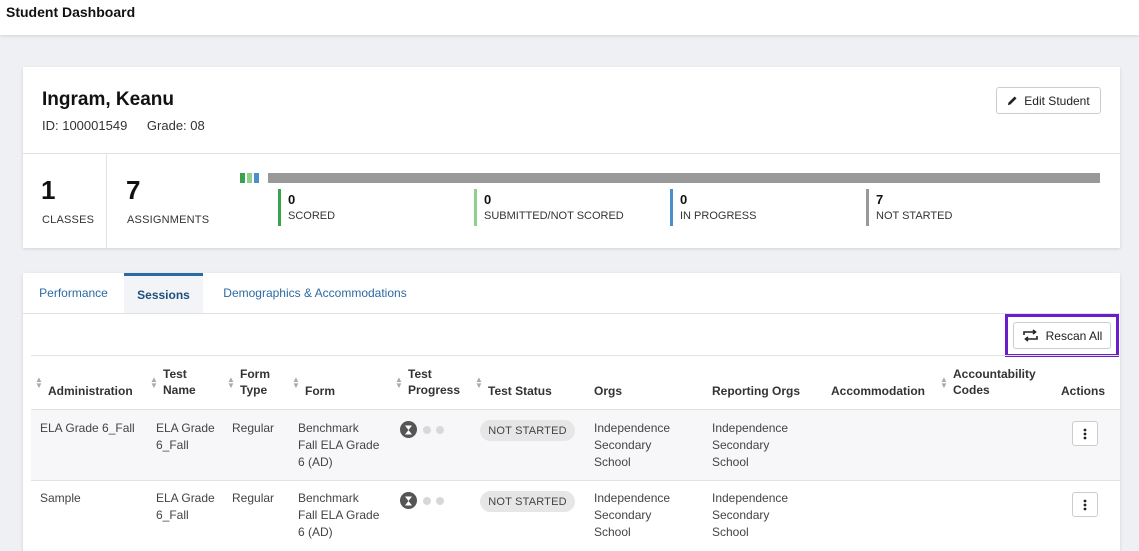 This screenshot has height=551, width=1139. Describe the element at coordinates (914, 216) in the screenshot. I see `legend-label: NOT STARTED` at that location.